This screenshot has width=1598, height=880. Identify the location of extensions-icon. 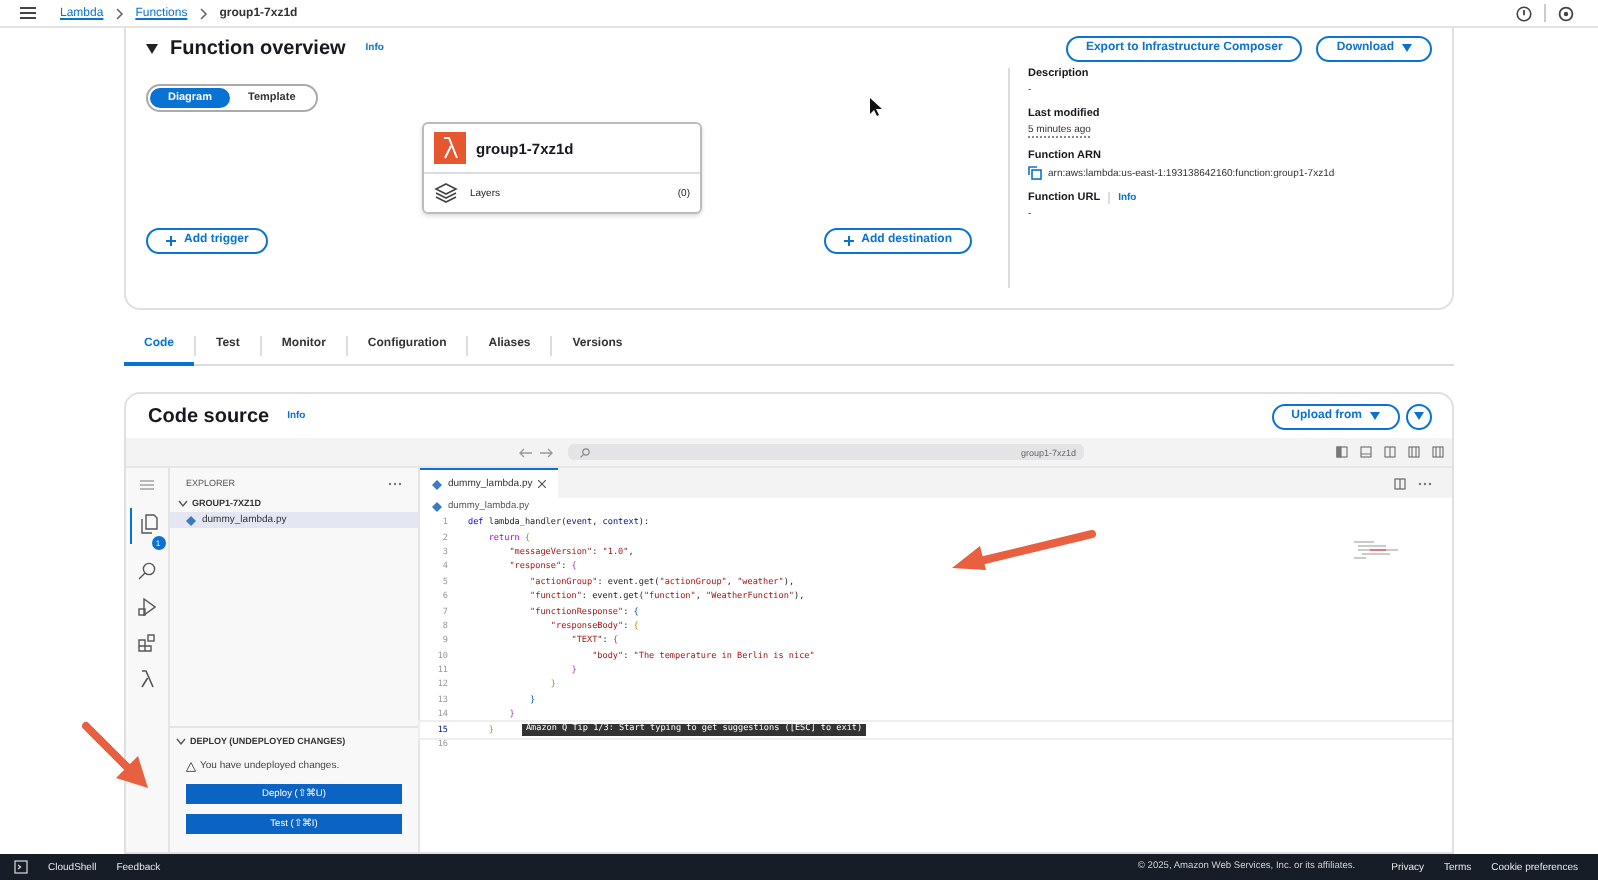
(147, 643).